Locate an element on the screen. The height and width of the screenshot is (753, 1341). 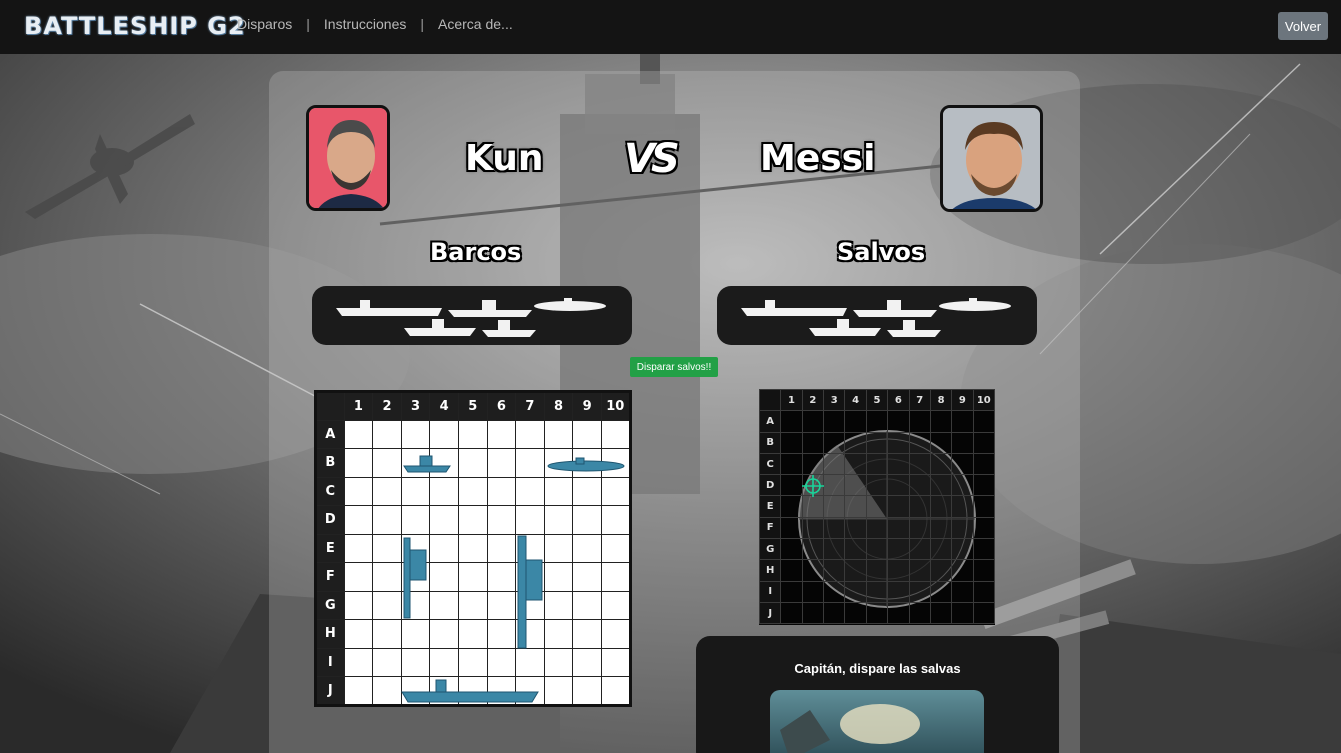
nav-link-disparos: Disparos is located at coordinates (264, 24).